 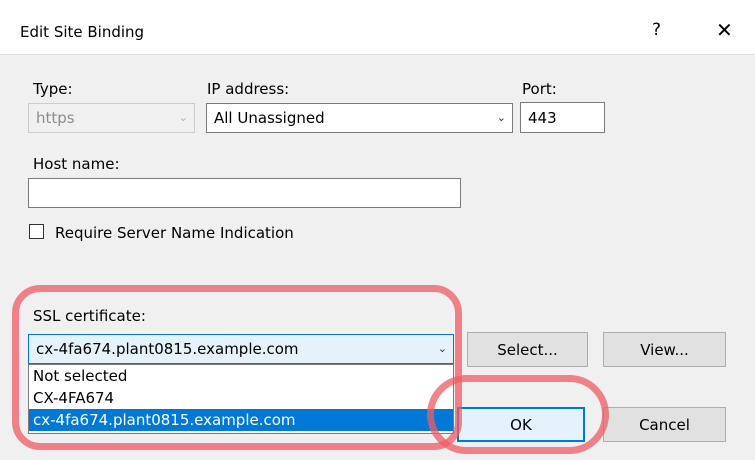 I want to click on host-name-label: Host name:, so click(x=76, y=164).